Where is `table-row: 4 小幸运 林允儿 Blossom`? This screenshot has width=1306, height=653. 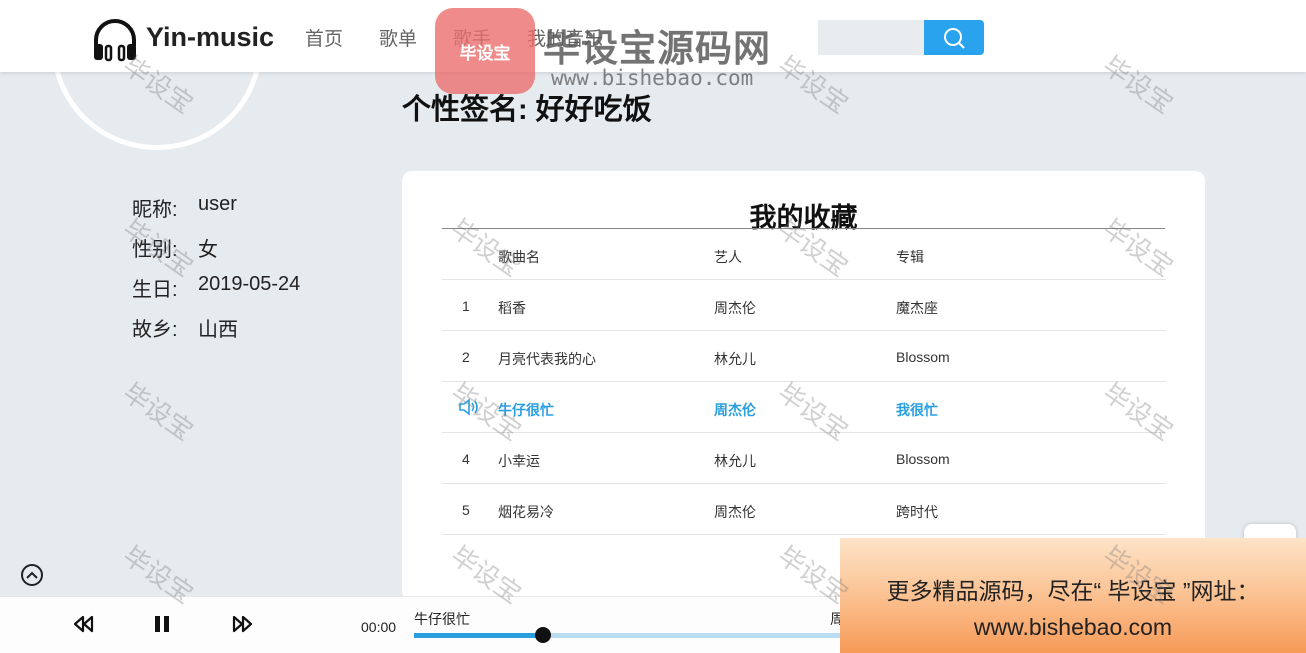 table-row: 4 小幸运 林允儿 Blossom is located at coordinates (804, 458).